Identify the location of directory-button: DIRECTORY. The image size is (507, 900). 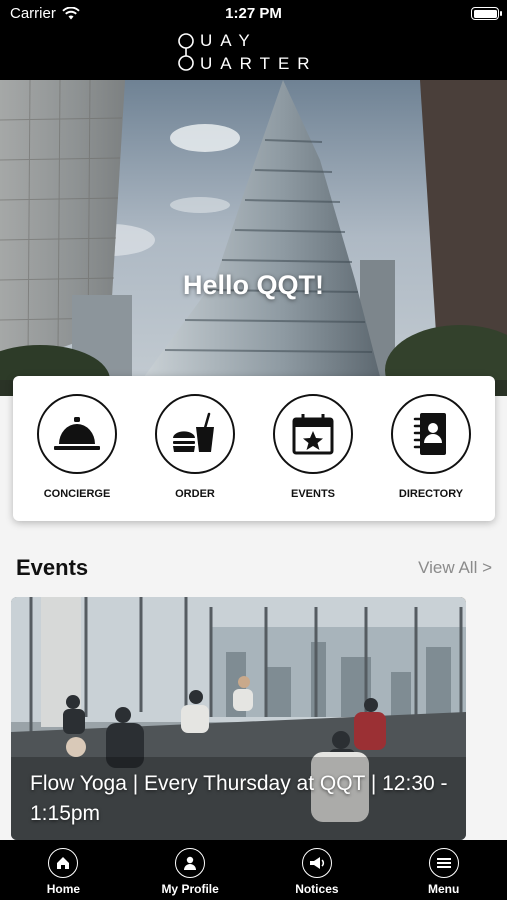
(431, 447).